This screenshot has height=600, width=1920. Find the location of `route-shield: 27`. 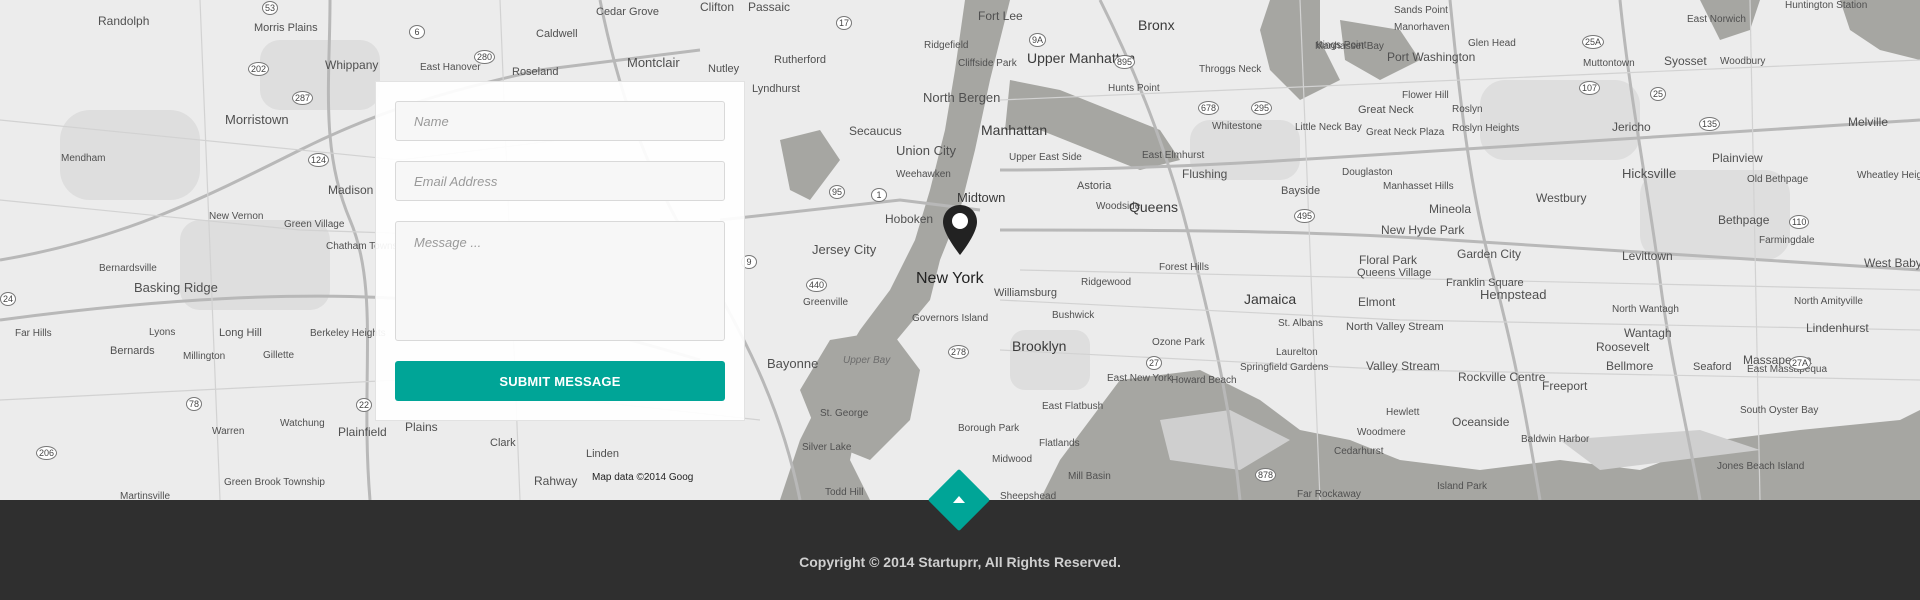

route-shield: 27 is located at coordinates (1154, 363).